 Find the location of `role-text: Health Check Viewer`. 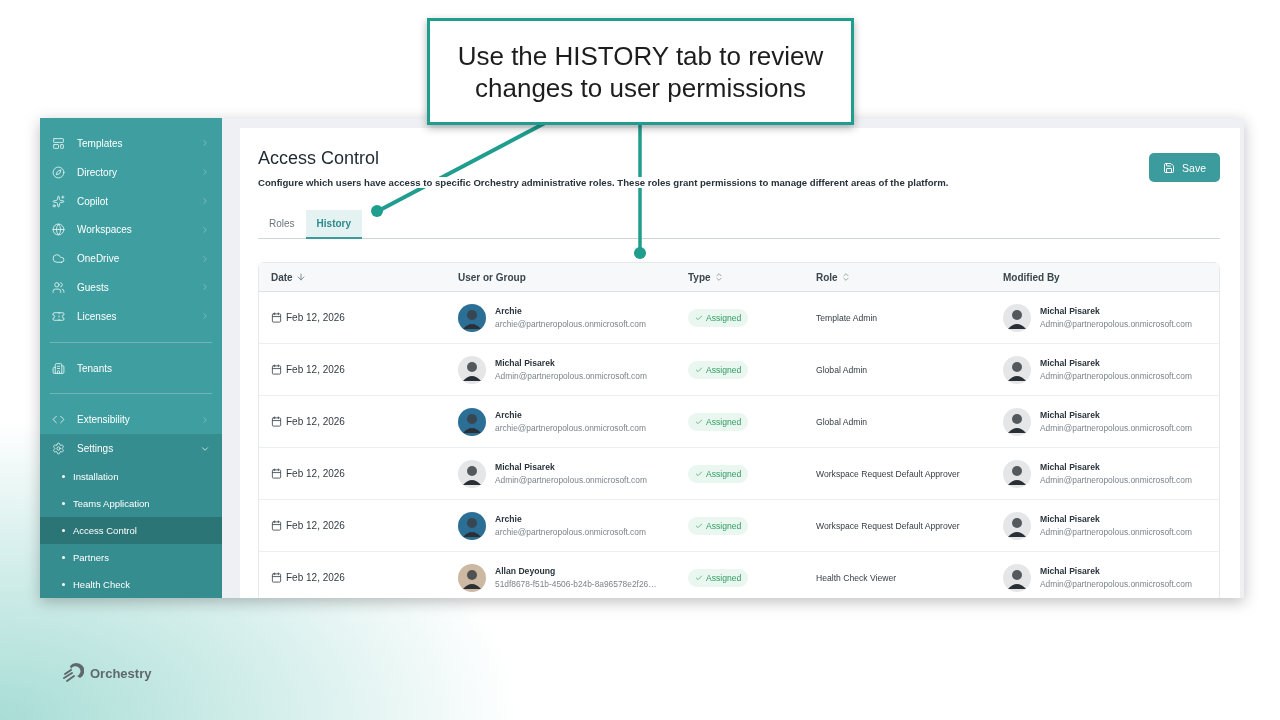

role-text: Health Check Viewer is located at coordinates (857, 577).